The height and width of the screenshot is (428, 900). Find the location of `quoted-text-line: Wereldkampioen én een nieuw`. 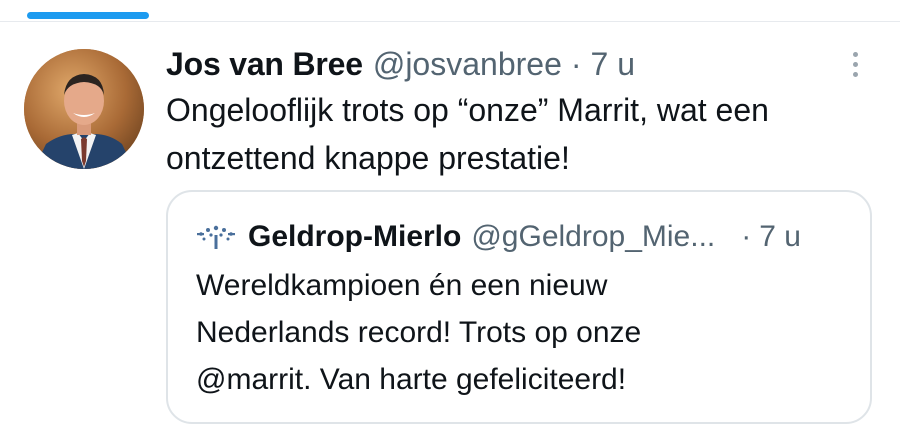

quoted-text-line: Wereldkampioen én een nieuw is located at coordinates (402, 285).